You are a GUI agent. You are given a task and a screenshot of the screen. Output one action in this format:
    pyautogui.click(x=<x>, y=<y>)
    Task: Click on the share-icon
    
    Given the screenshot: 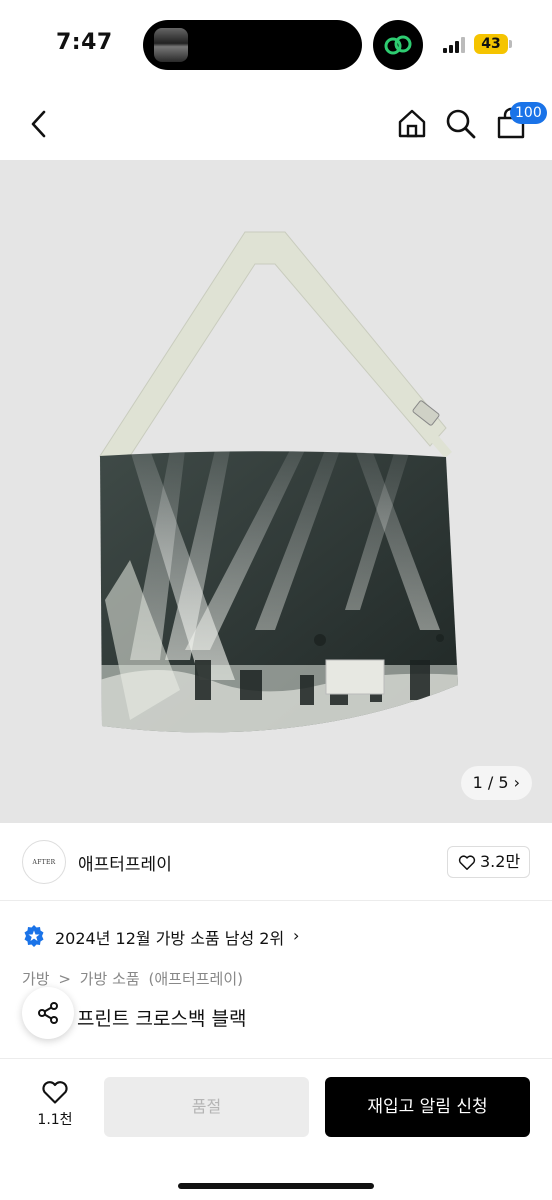 What is the action you would take?
    pyautogui.click(x=48, y=1013)
    